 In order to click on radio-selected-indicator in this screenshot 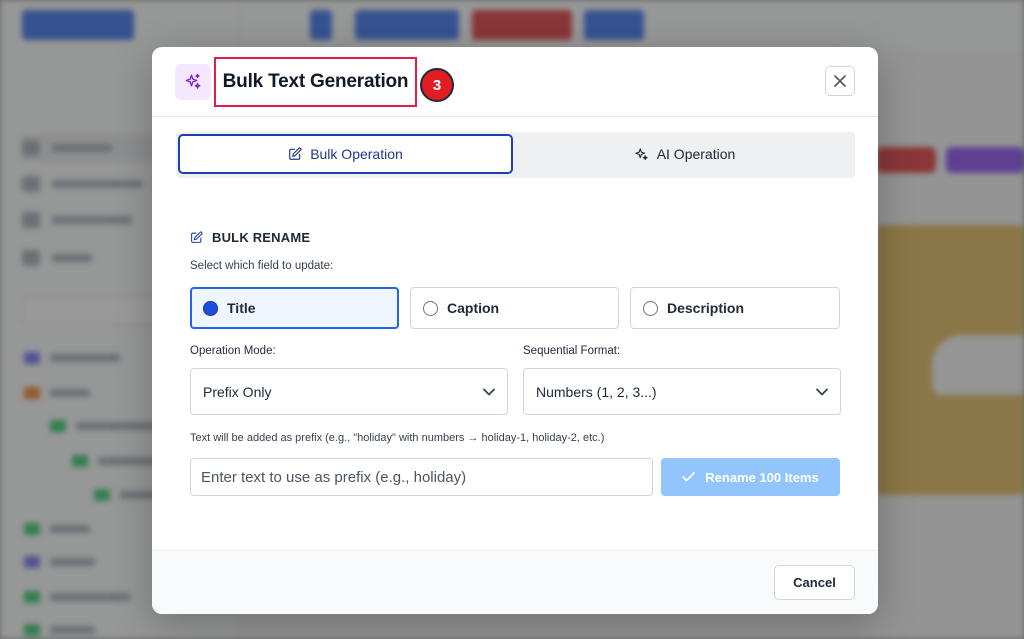, I will do `click(210, 308)`.